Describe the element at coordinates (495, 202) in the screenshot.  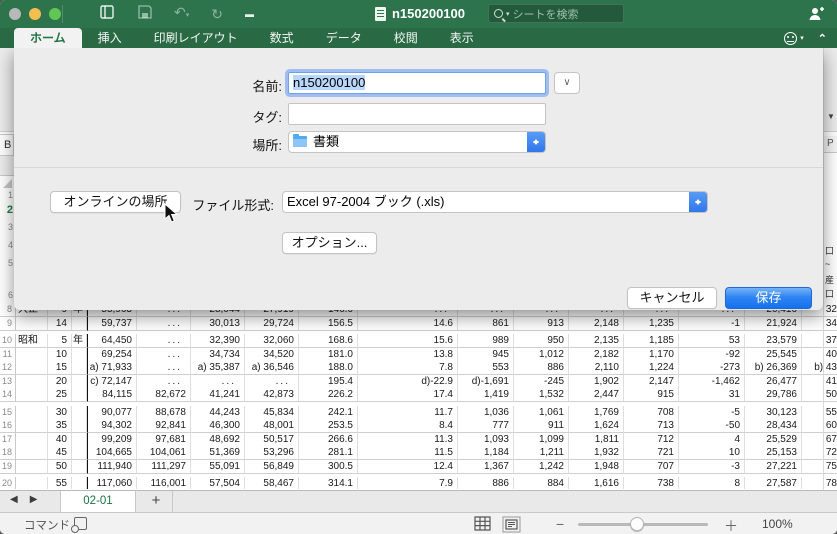
I see `file-format-dropdown: Excel 97-2004 ブック (.xls)` at that location.